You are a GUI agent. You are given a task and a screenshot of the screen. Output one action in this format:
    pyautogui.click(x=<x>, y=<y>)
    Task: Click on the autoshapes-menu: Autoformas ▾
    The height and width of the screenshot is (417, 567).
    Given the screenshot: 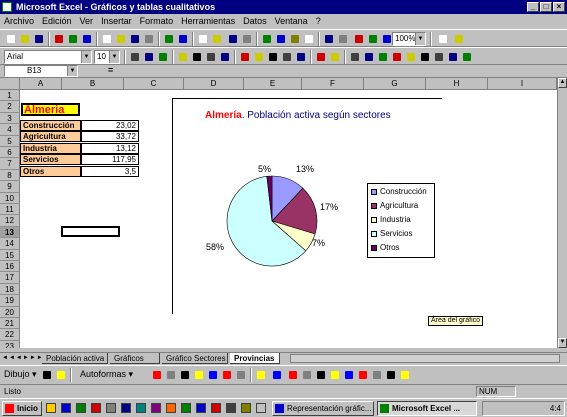 What is the action you would take?
    pyautogui.click(x=106, y=374)
    